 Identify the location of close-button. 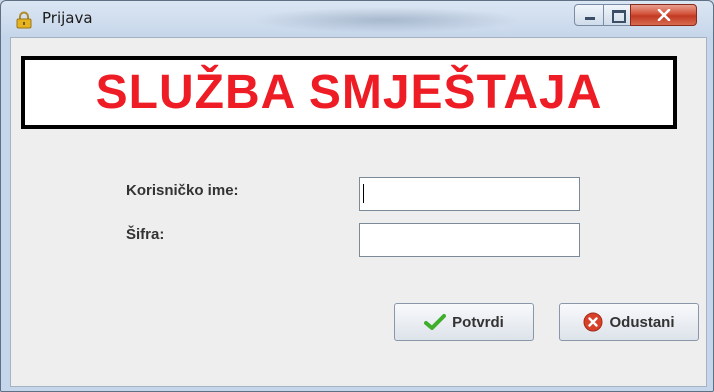
(663, 15).